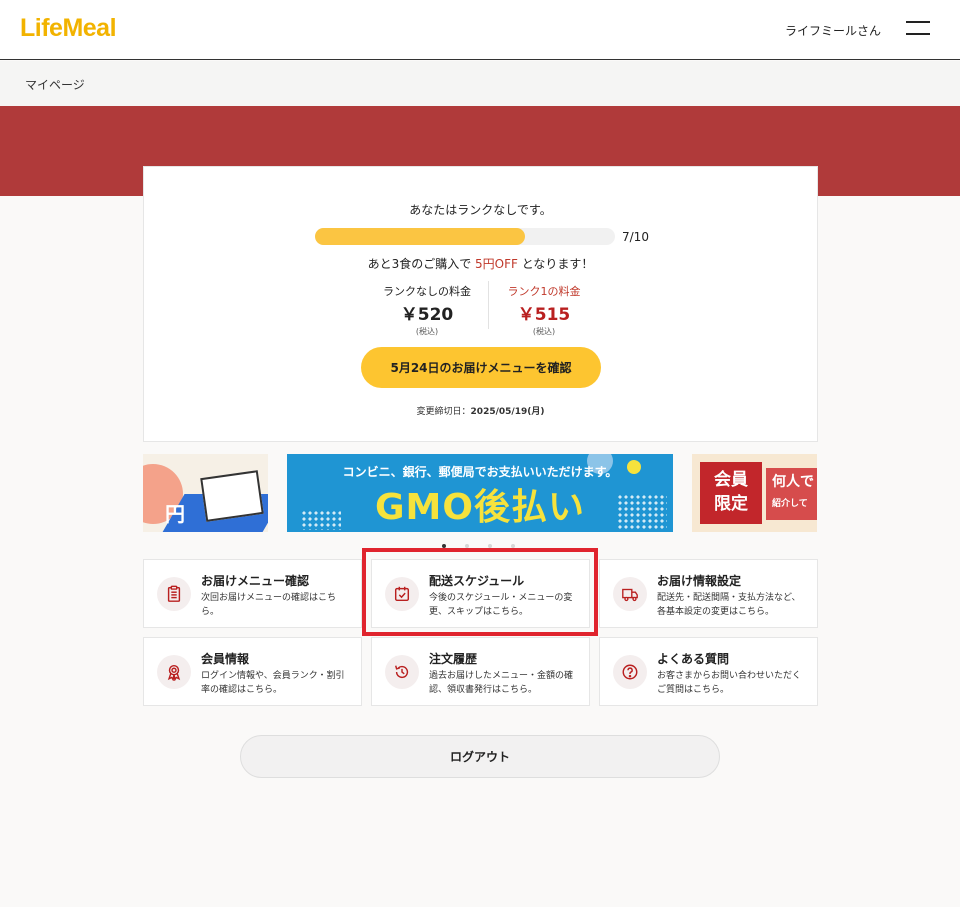  What do you see at coordinates (273, 683) in the screenshot?
I see `menu-desc: ログイン情報や、会員ランク・割引率の確認はこちら。` at bounding box center [273, 683].